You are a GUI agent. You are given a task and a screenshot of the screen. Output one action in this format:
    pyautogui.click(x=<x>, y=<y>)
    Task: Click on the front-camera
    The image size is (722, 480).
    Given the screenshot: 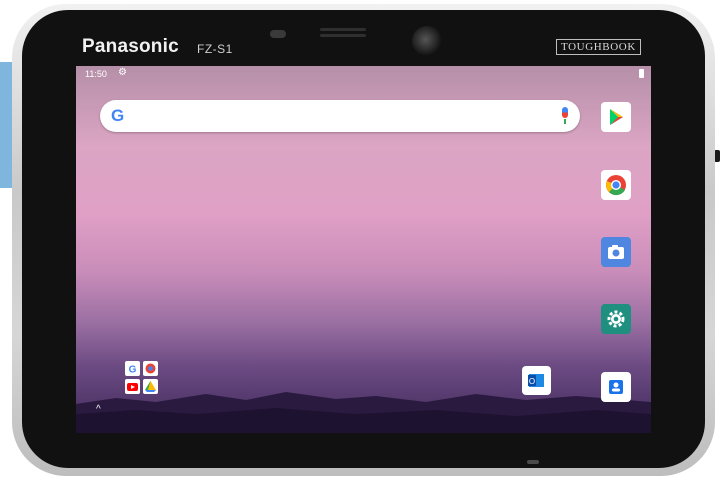 What is the action you would take?
    pyautogui.click(x=427, y=41)
    